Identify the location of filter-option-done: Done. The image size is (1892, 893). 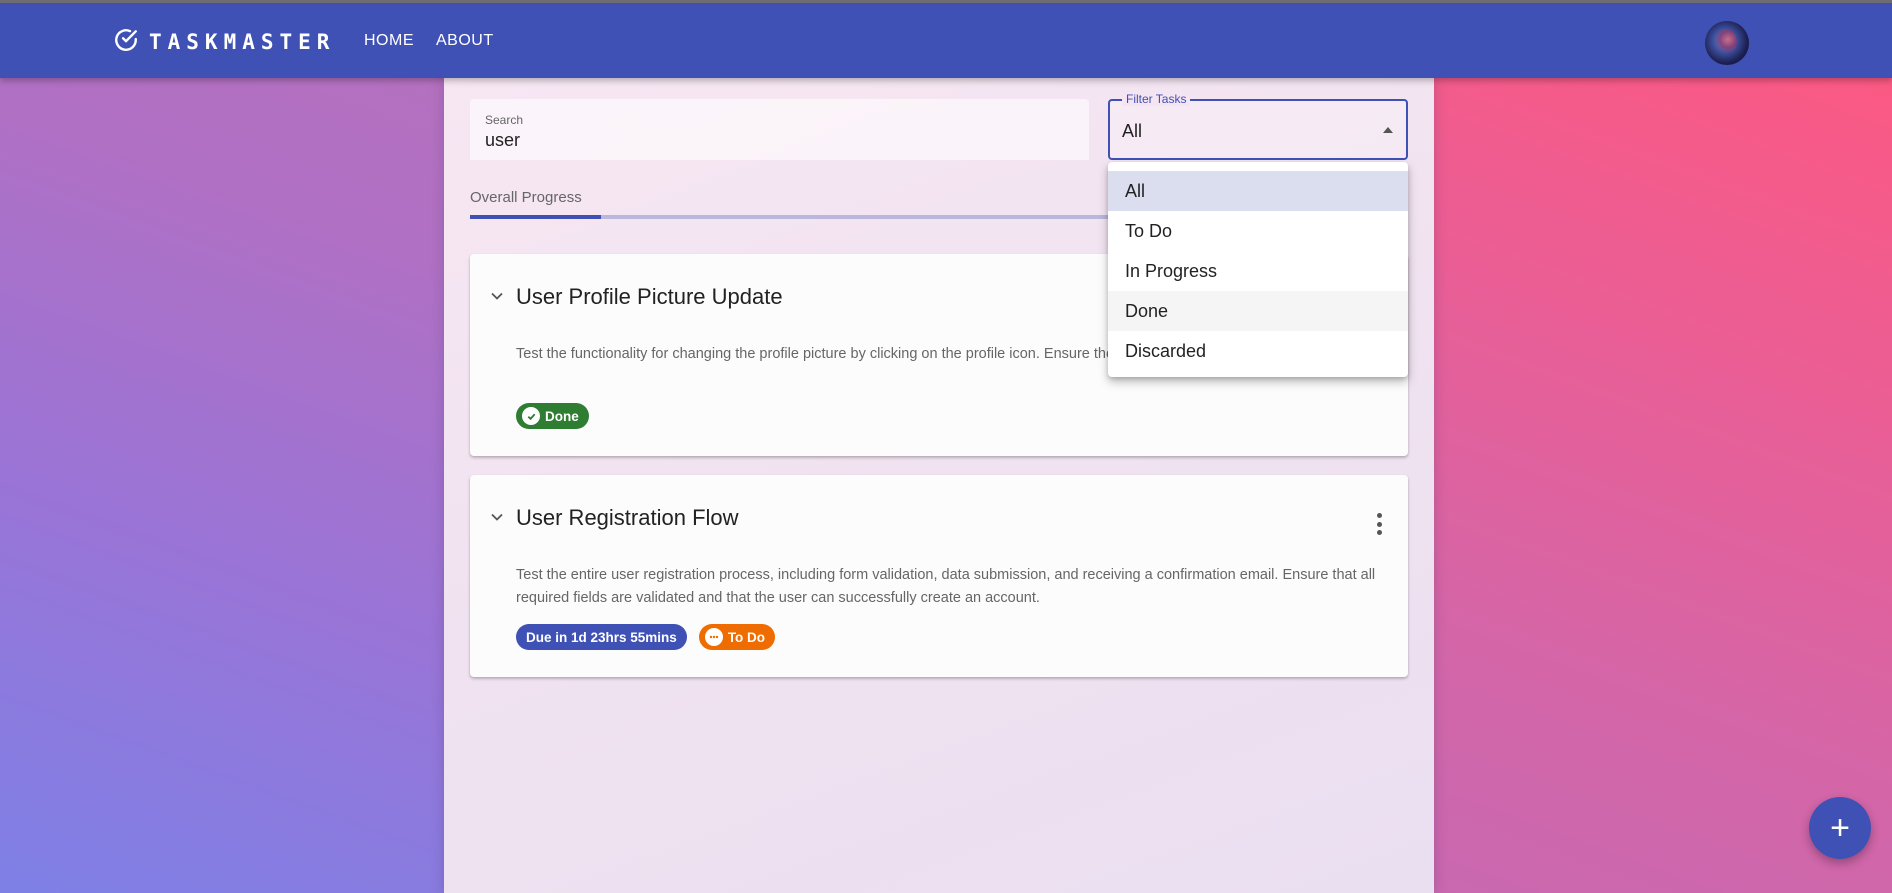
(1258, 311).